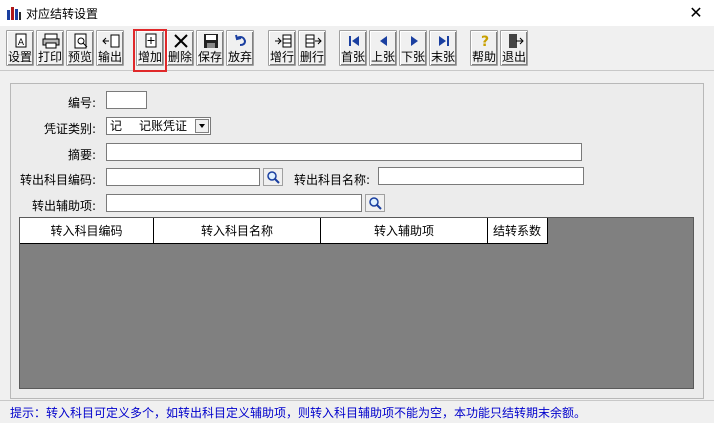 This screenshot has height=423, width=714. Describe the element at coordinates (237, 231) in the screenshot. I see `column-header-in-account-name: 转入科目名称` at that location.